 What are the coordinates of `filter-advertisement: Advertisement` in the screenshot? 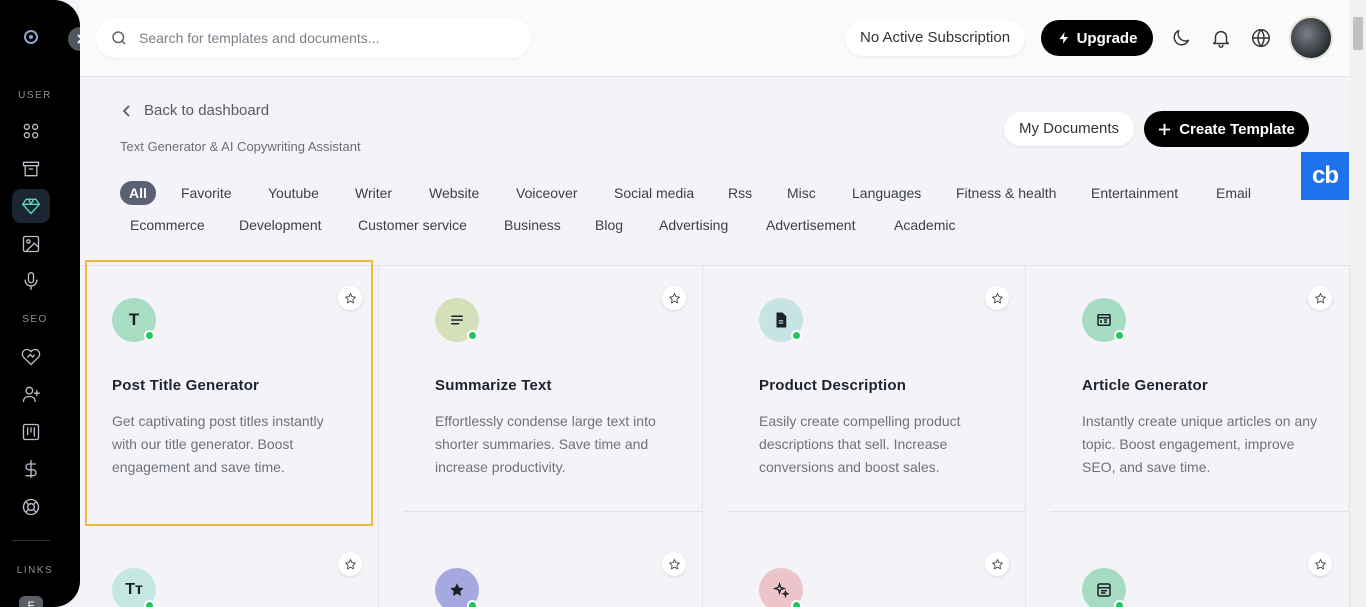 It's located at (810, 225).